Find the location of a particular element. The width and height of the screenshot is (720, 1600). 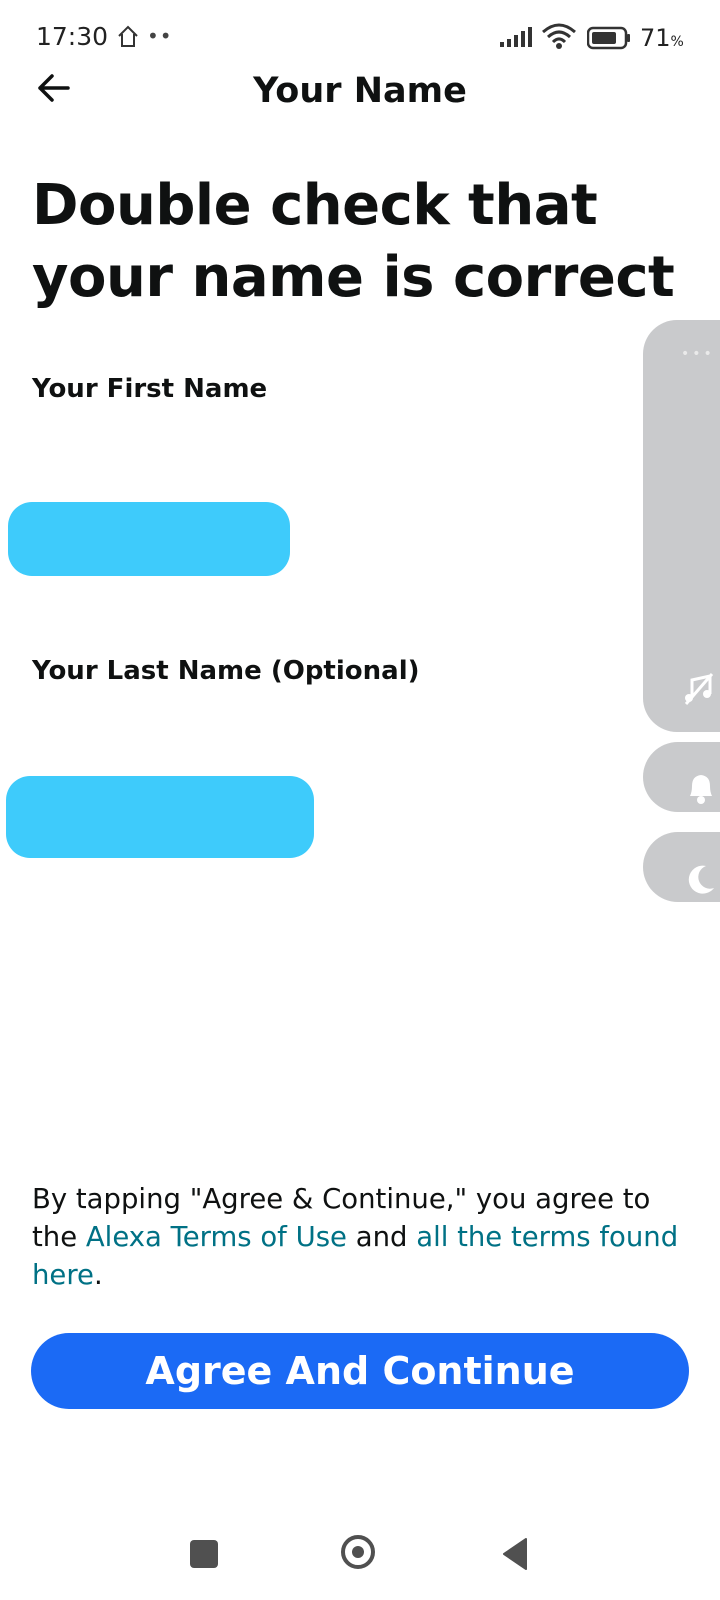

home-icon is located at coordinates (128, 36).